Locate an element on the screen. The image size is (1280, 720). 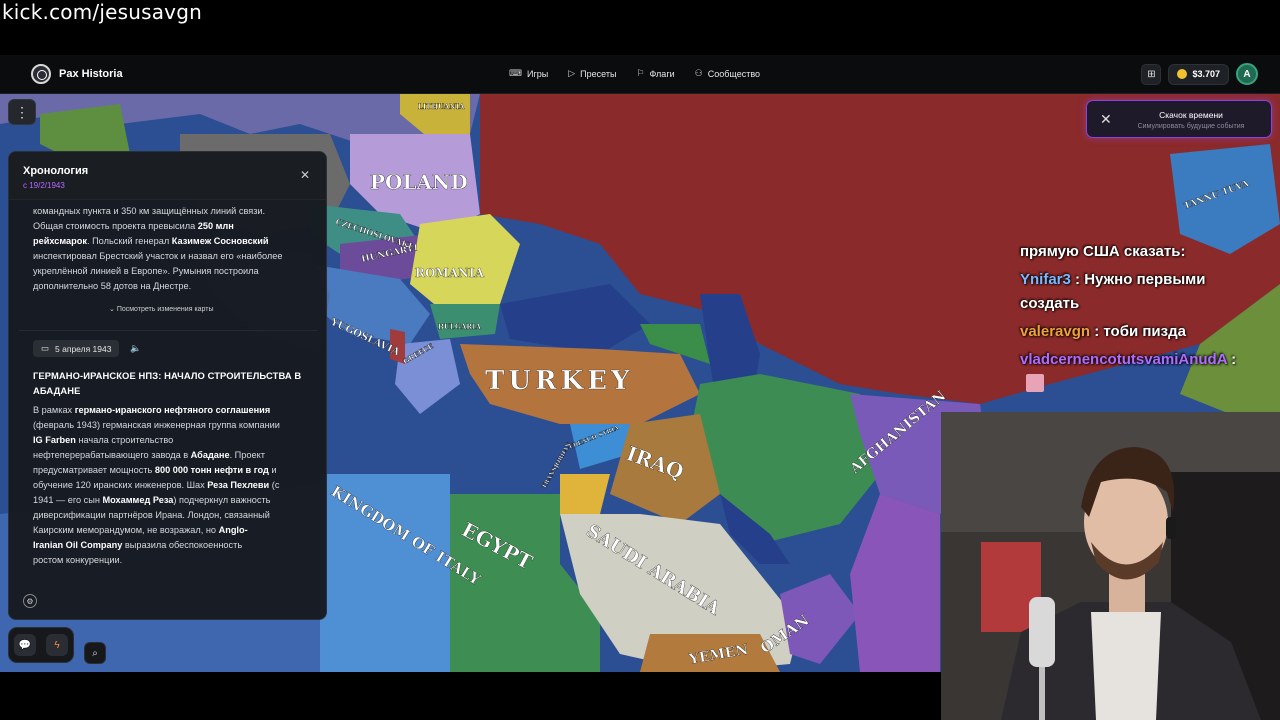
chat-emote-icon is located at coordinates (1035, 383).